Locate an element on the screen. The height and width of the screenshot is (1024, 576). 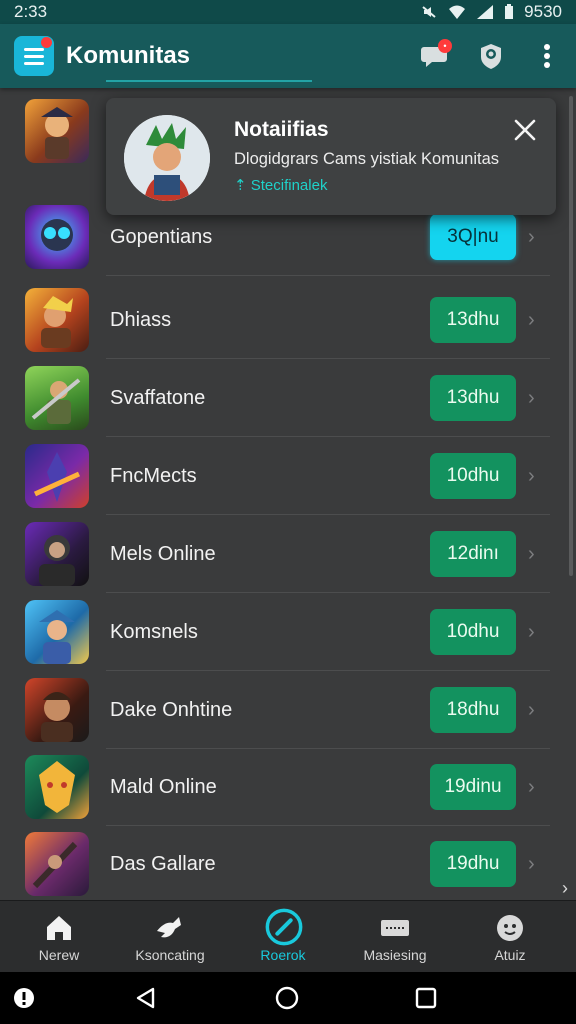
nav-label: Nerew is located at coordinates (59, 955).